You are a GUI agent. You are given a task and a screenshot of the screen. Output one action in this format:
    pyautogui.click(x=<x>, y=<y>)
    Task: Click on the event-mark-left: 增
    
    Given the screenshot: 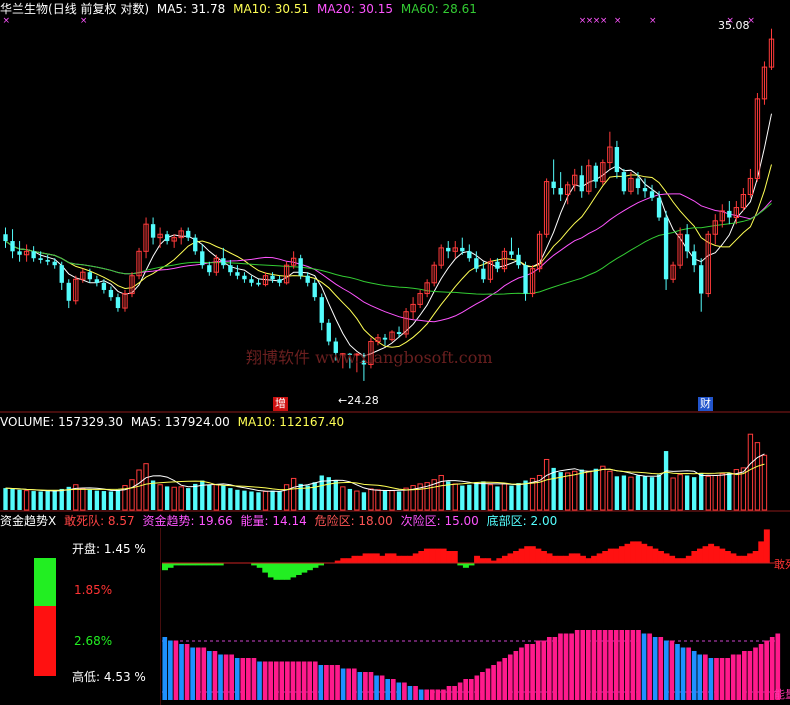 What is the action you would take?
    pyautogui.click(x=280, y=404)
    